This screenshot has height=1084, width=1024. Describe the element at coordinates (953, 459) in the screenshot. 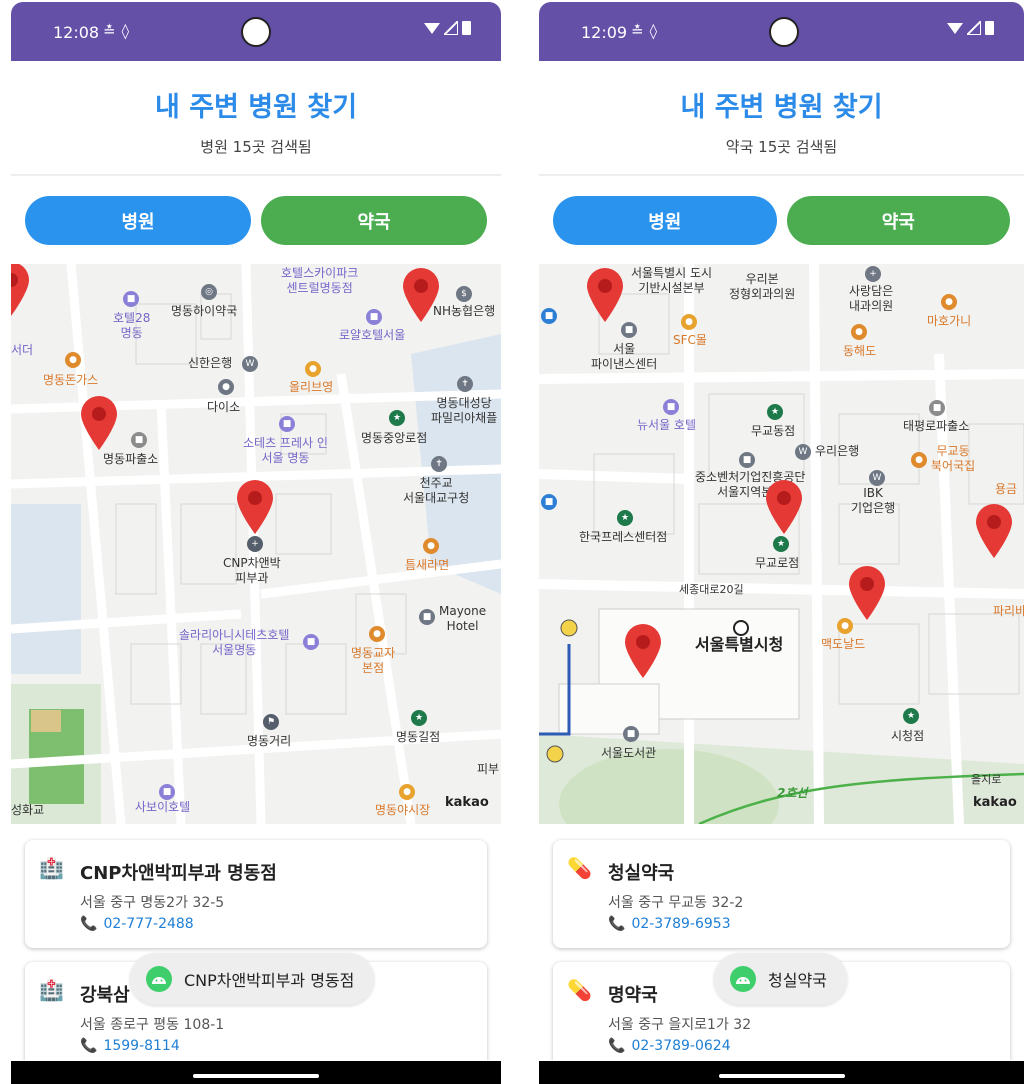

I see `poi-mugyodong-bugeo: 무교동 북어국집` at that location.